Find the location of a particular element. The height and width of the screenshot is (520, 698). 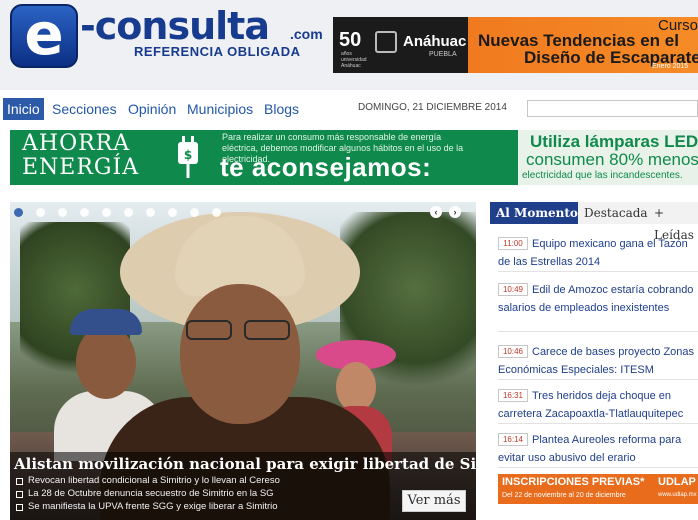

nav-opinion: Opinión is located at coordinates (152, 109).